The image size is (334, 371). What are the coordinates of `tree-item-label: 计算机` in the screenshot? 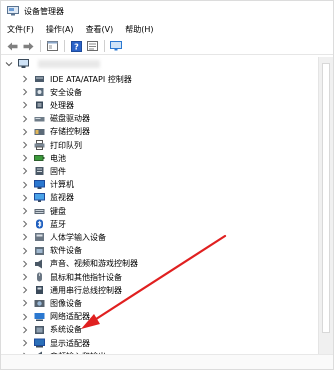 It's located at (62, 185).